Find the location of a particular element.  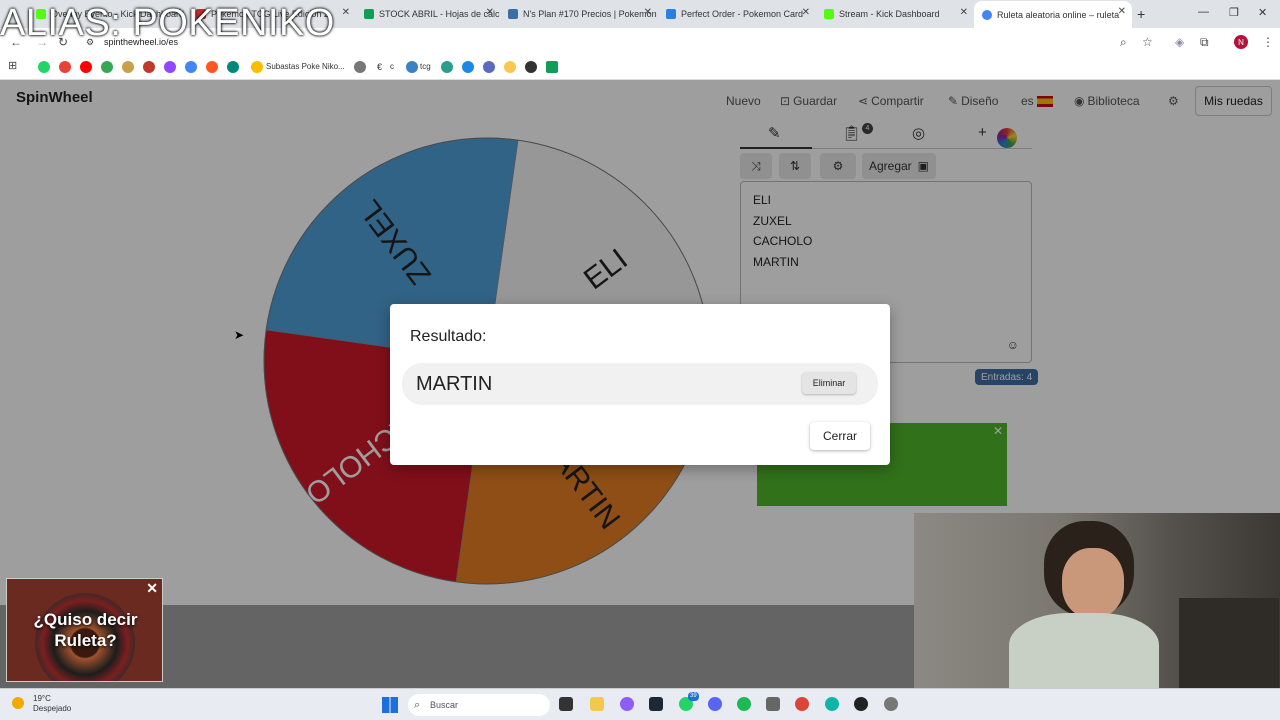

extension-icon: ◈ is located at coordinates (1179, 42).